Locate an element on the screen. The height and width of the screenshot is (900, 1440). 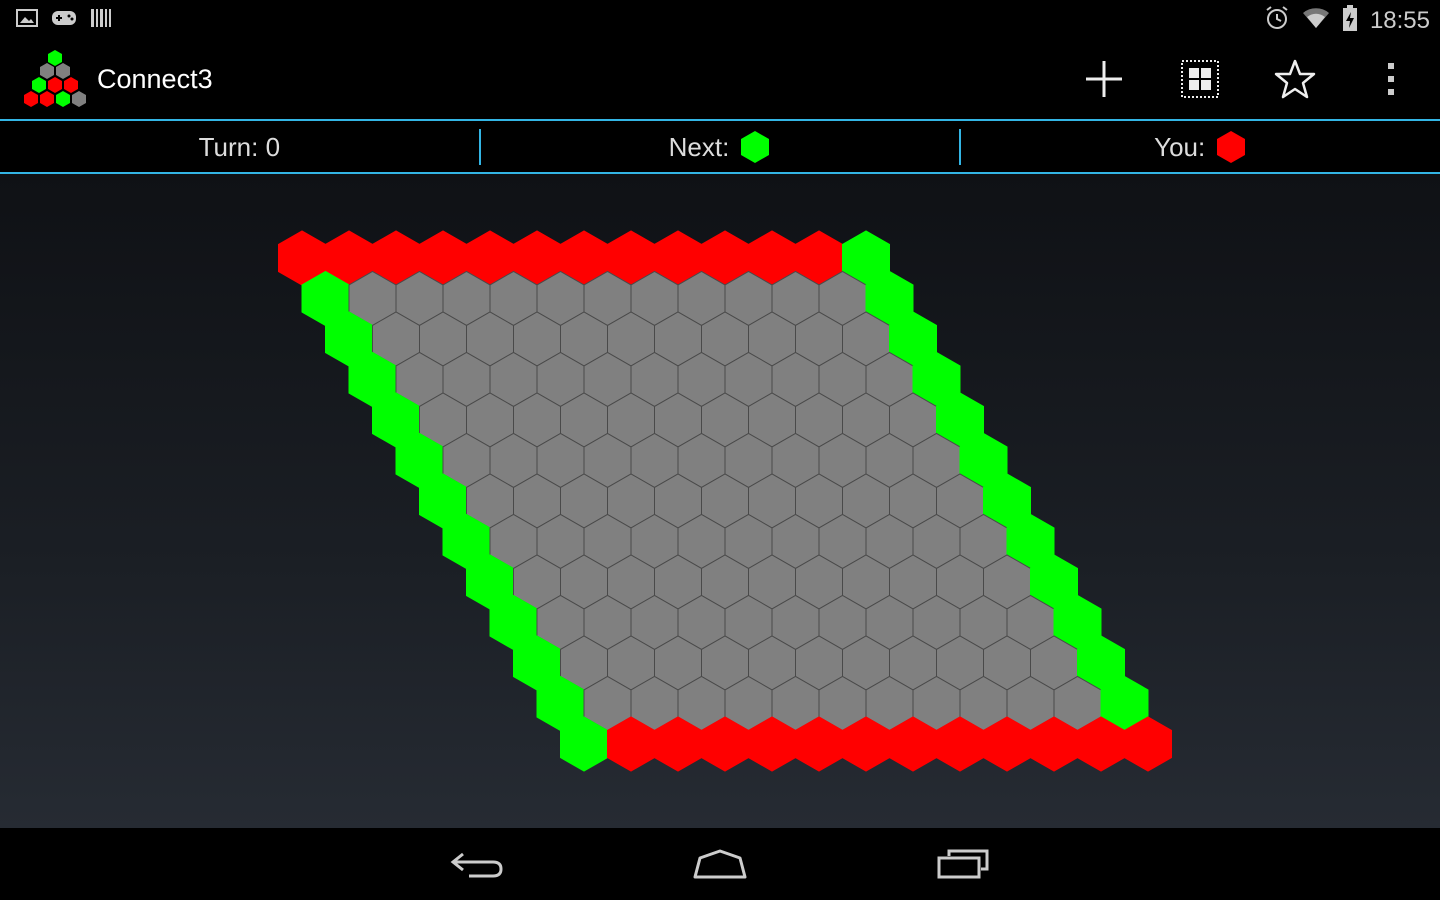
recent-apps-icon is located at coordinates (963, 864).